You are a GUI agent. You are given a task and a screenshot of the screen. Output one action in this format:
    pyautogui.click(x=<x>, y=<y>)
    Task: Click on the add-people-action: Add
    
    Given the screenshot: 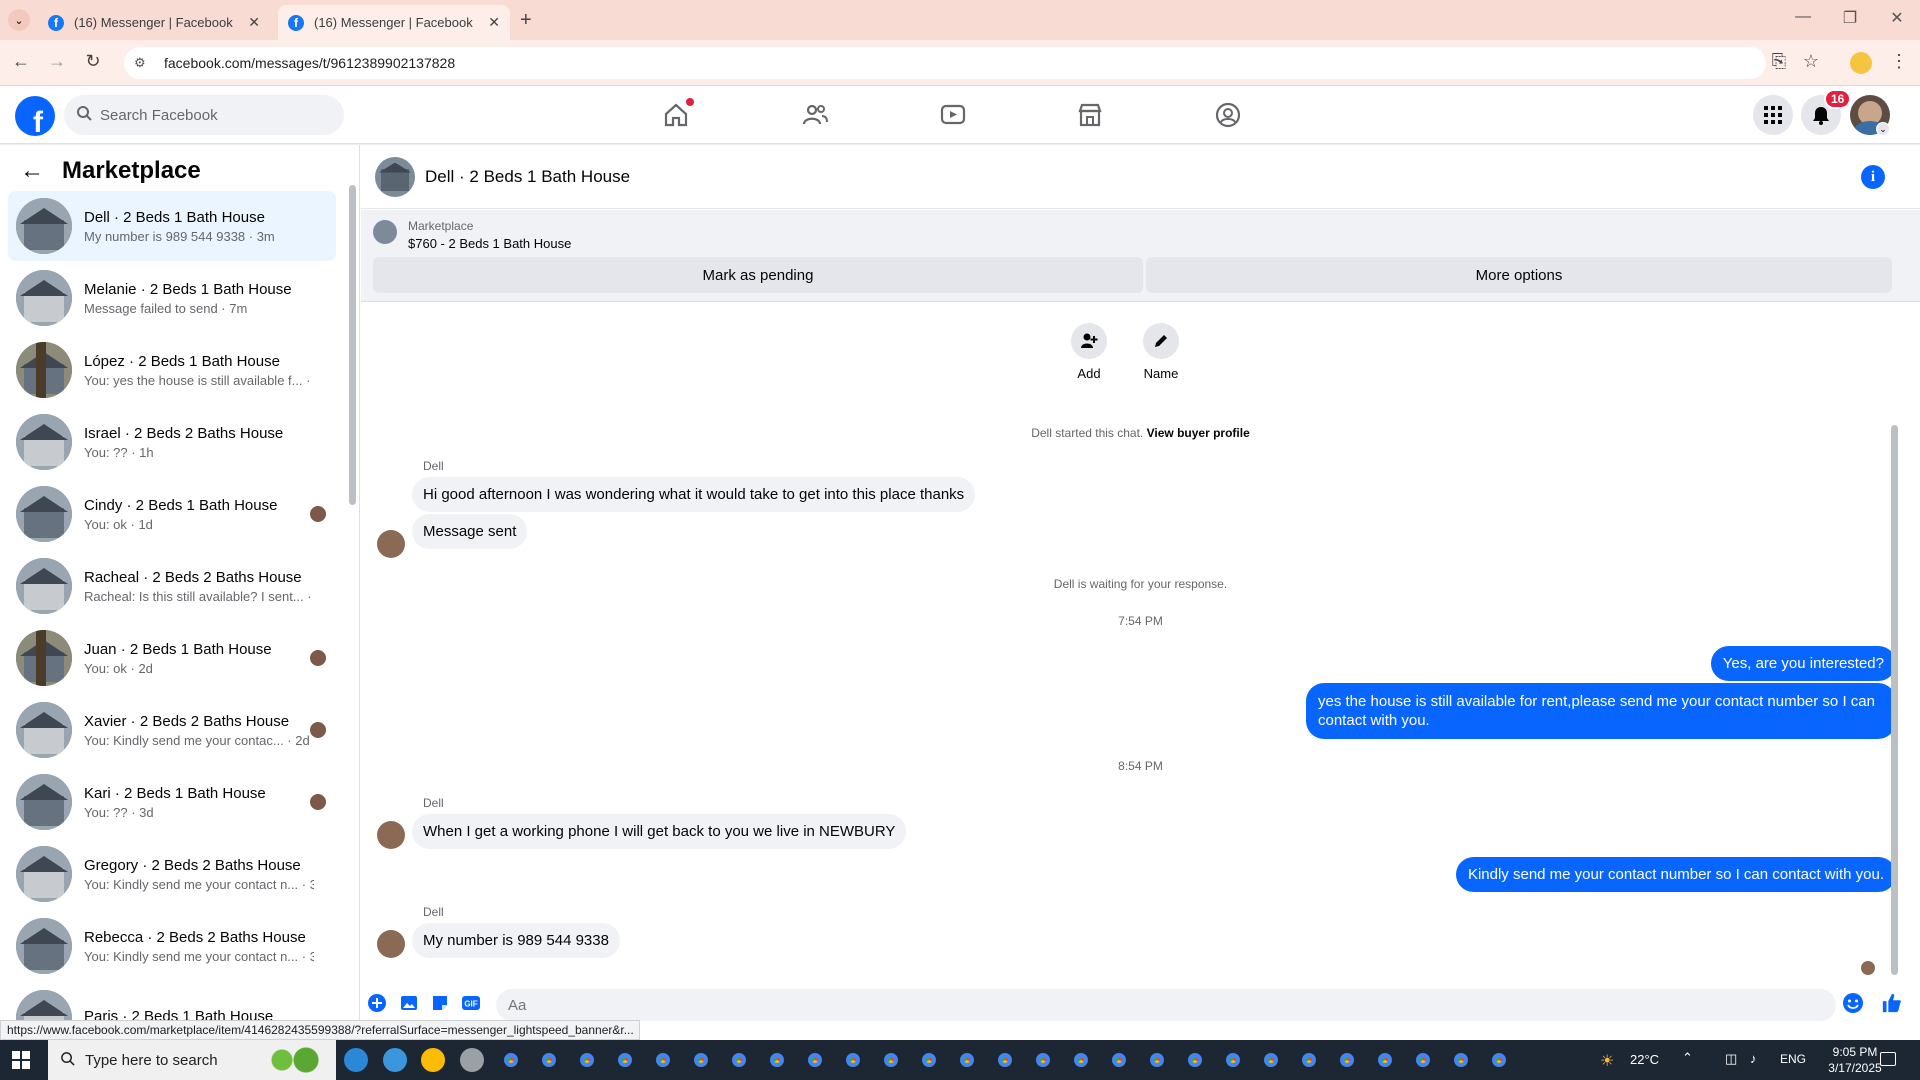 What is the action you would take?
    pyautogui.click(x=1089, y=352)
    